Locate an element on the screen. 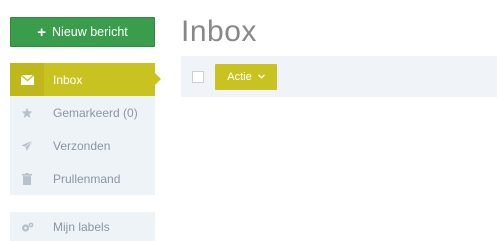  action-dropdown-button: Actie is located at coordinates (246, 76).